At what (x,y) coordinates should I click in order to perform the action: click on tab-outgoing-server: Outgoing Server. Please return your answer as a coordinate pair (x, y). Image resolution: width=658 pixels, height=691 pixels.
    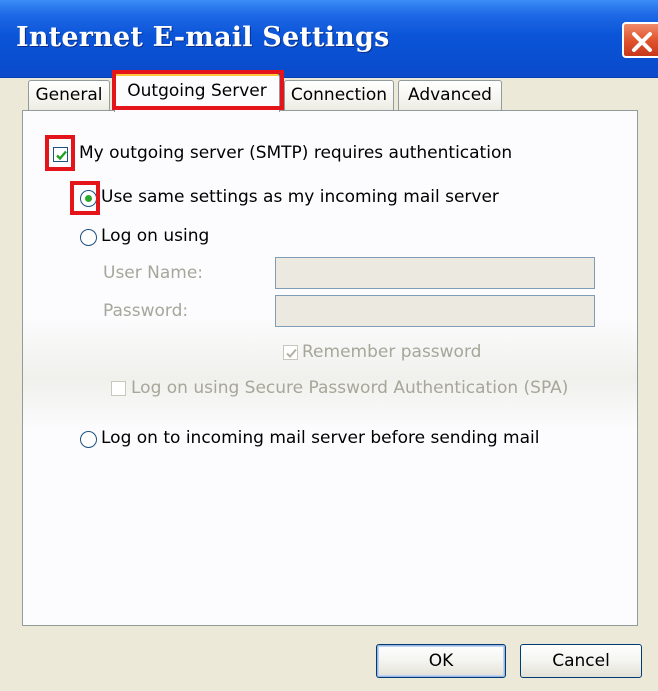
    Looking at the image, I should click on (197, 93).